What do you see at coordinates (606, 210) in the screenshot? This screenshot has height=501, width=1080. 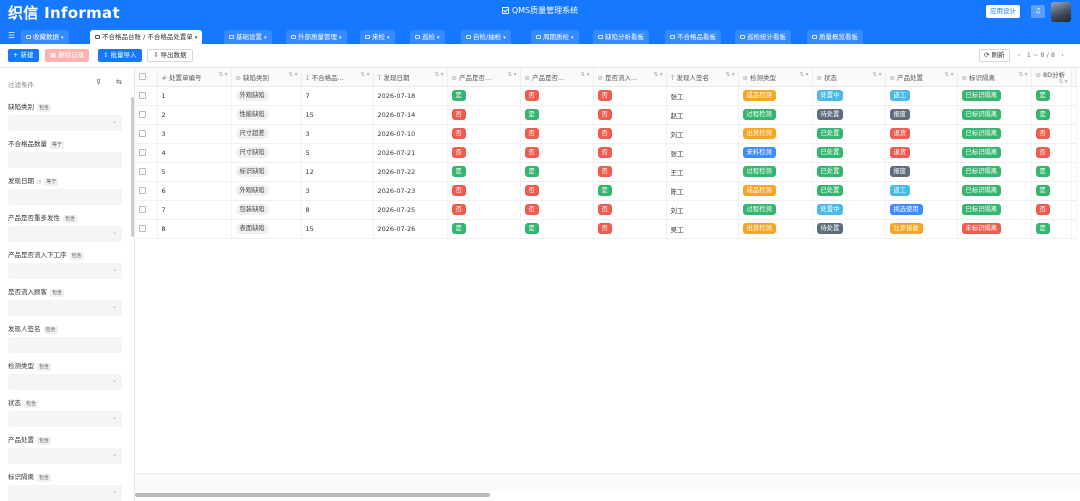 I see `table-row: 7 包装缺陷 8 2026-07-25 否 否 否 刘工 过程检测 处置中 挑选使用 已标识隔离 否` at bounding box center [606, 210].